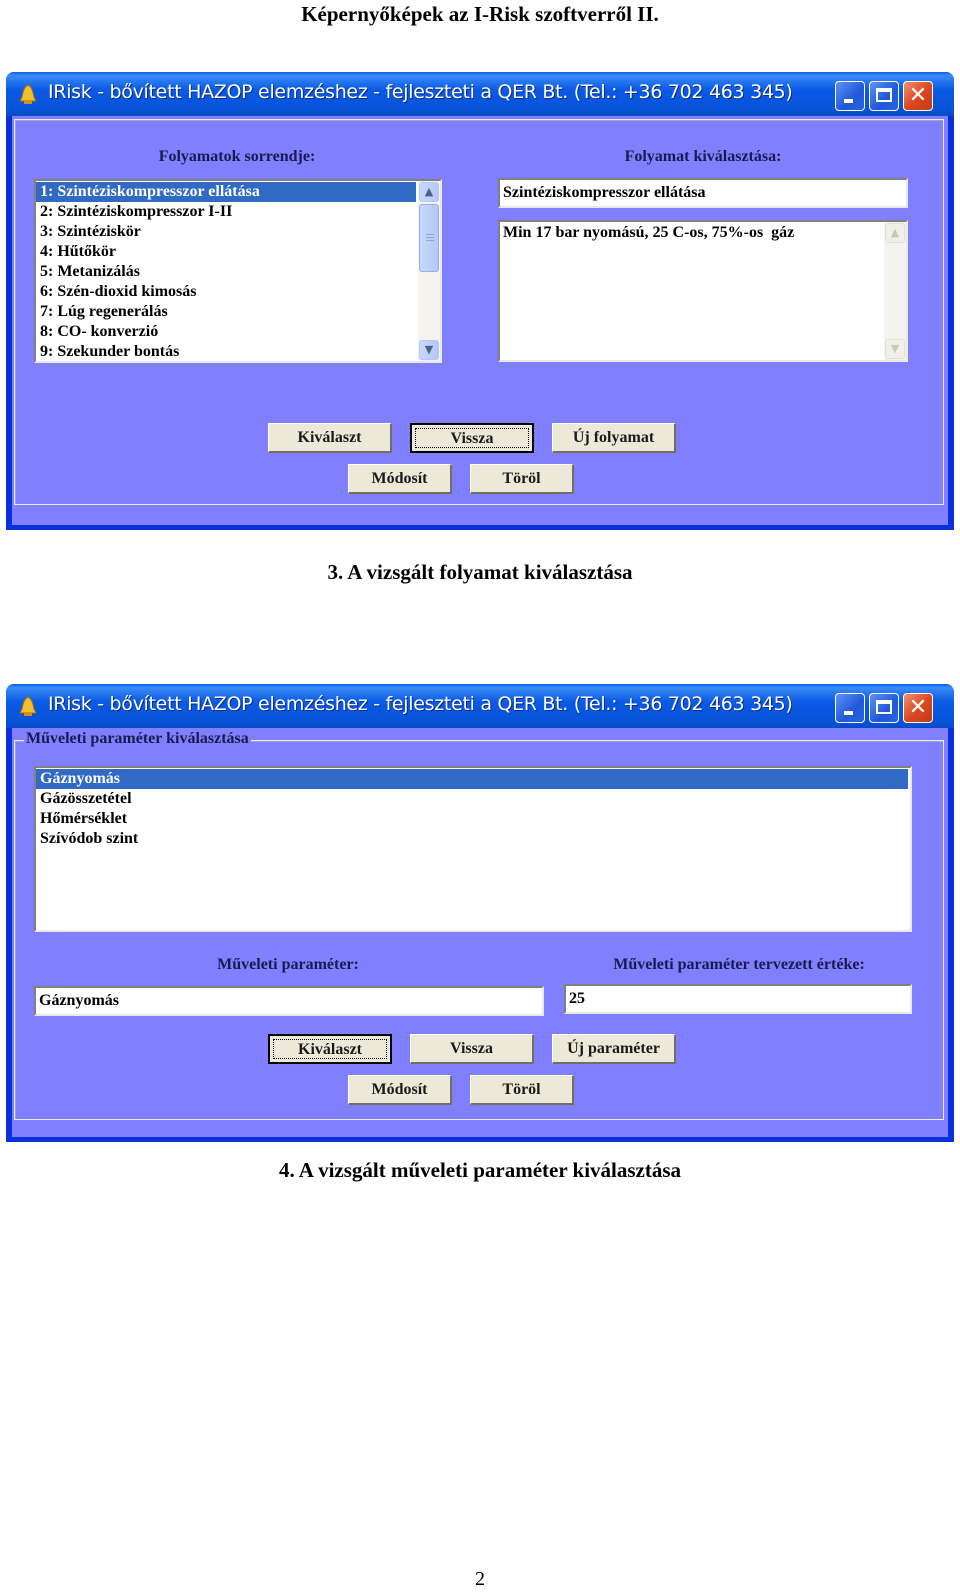 The image size is (960, 1596). What do you see at coordinates (739, 964) in the screenshot?
I see `design-value-label: Műveleti paraméter tervezett értéke:` at bounding box center [739, 964].